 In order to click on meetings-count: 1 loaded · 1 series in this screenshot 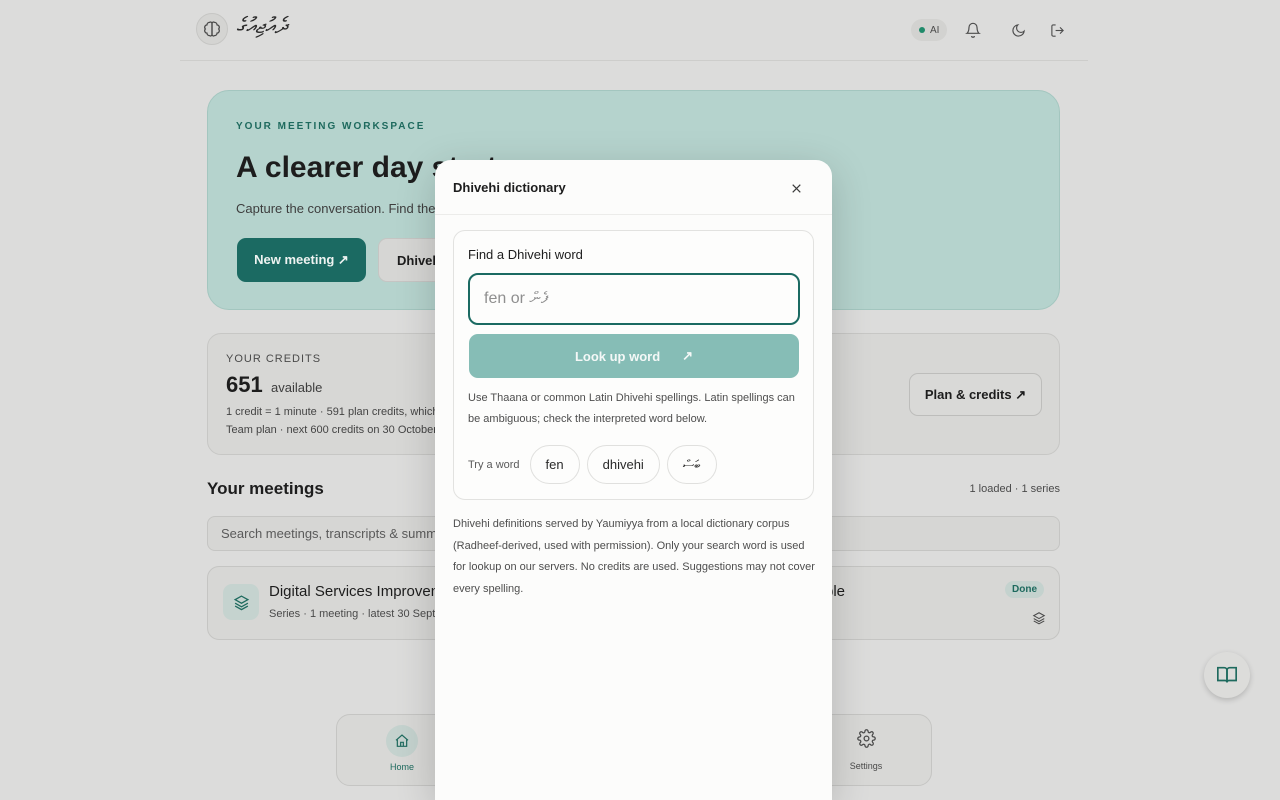, I will do `click(1015, 489)`.